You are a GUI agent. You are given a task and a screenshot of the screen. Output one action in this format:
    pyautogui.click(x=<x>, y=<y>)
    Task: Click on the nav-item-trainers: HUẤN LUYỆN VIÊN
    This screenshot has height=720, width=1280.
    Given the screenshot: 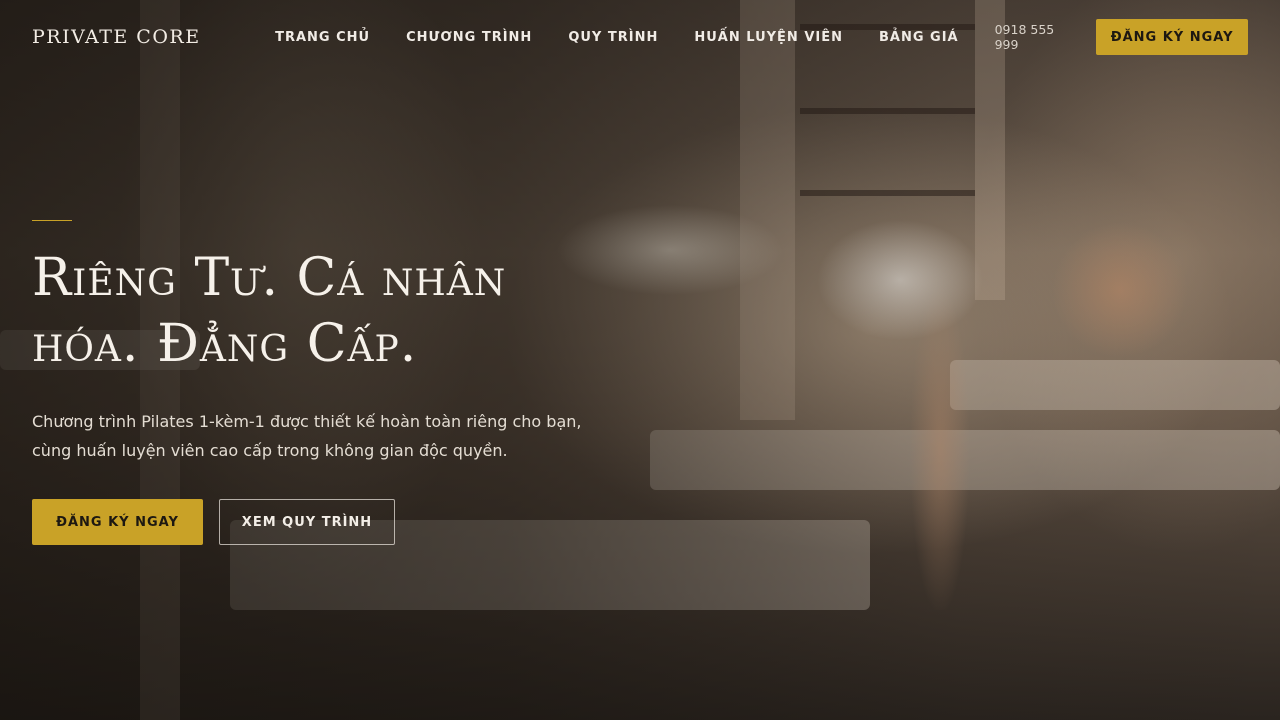 What is the action you would take?
    pyautogui.click(x=768, y=37)
    